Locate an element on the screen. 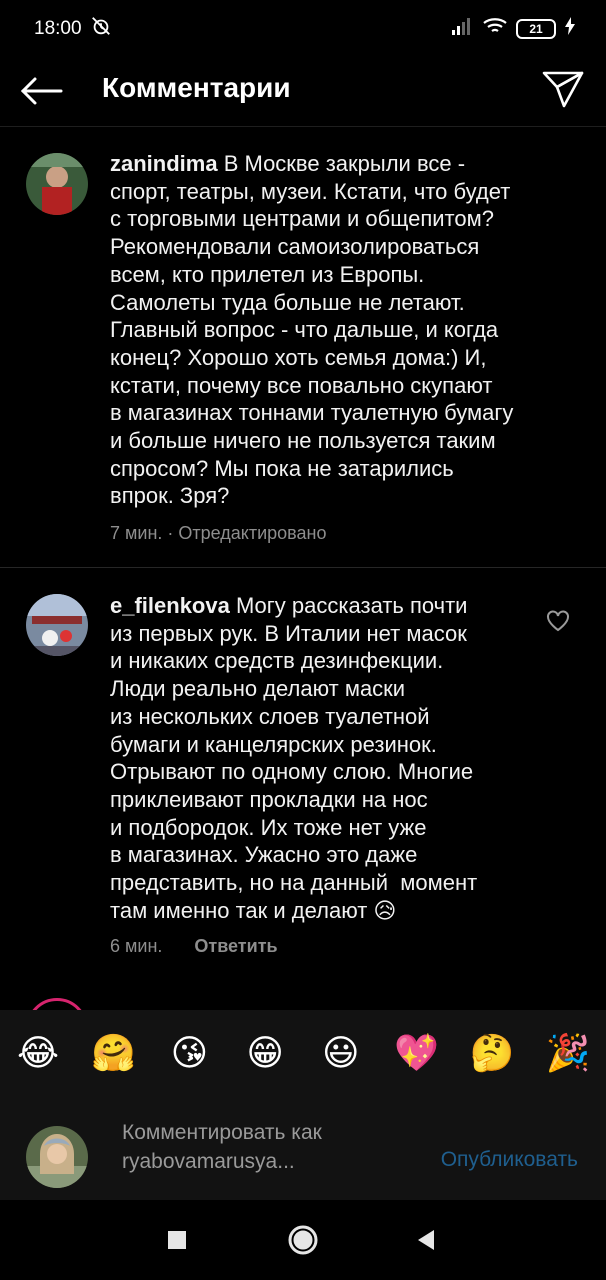 The image size is (606, 1280). reply-button: Ответить is located at coordinates (235, 946).